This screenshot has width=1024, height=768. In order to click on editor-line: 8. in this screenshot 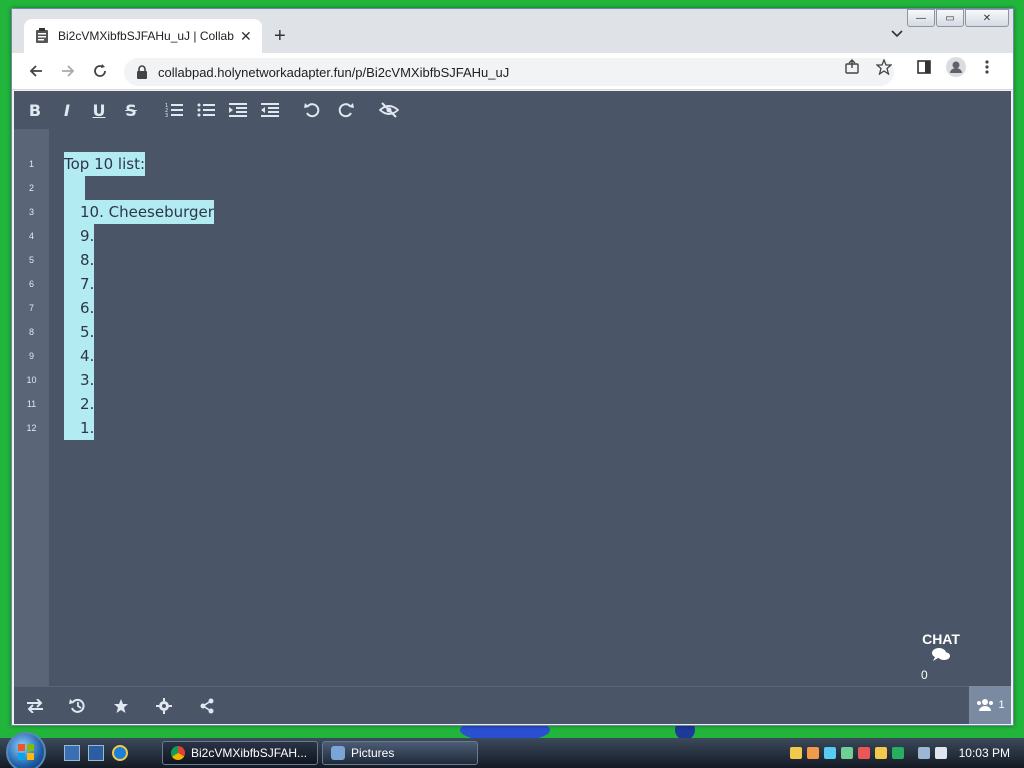, I will do `click(79, 260)`.